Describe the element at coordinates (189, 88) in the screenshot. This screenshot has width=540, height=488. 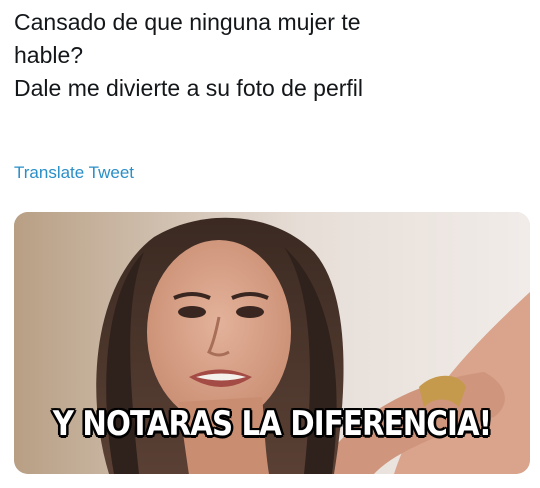
I see `tweet-line-3: Dale me divierte a su foto de perfil` at that location.